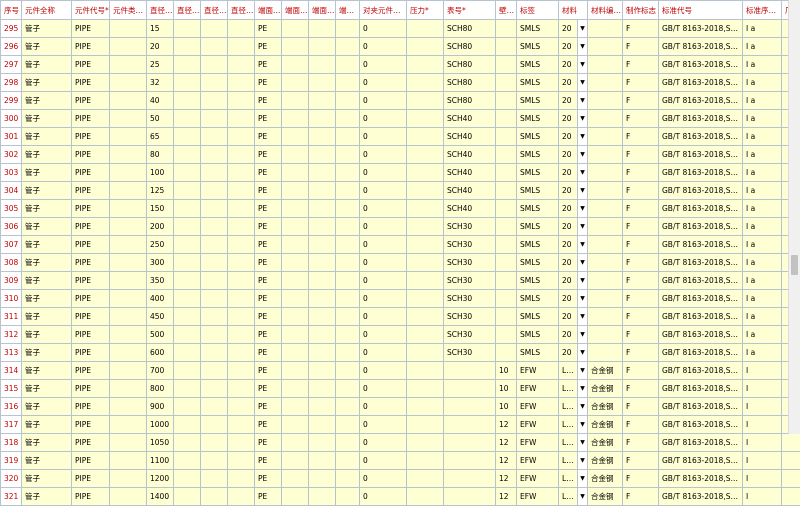 This screenshot has height=506, width=800. Describe the element at coordinates (506, 389) in the screenshot. I see `table-cell: 10` at that location.